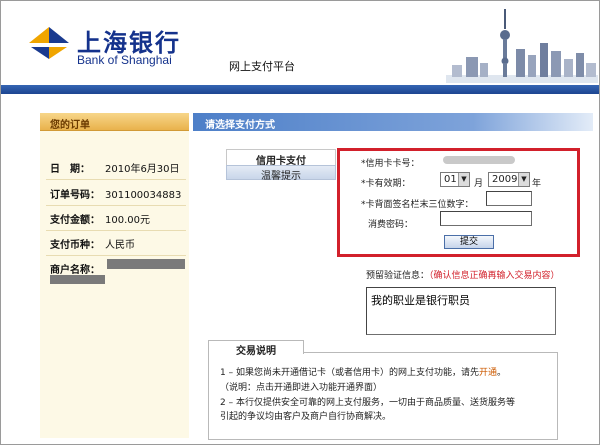 This screenshot has height=445, width=600. I want to click on order-number-label: 订单号码：, so click(75, 195).